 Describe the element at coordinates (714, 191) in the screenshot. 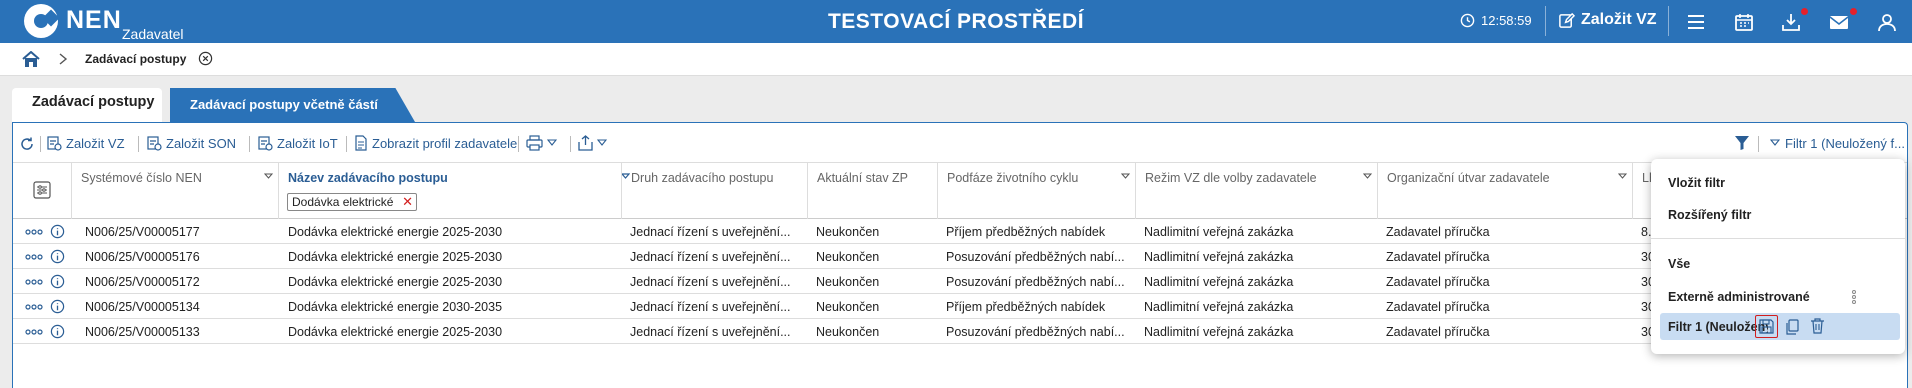

I see `column-header-druh: Druh zadávacího postupu` at that location.